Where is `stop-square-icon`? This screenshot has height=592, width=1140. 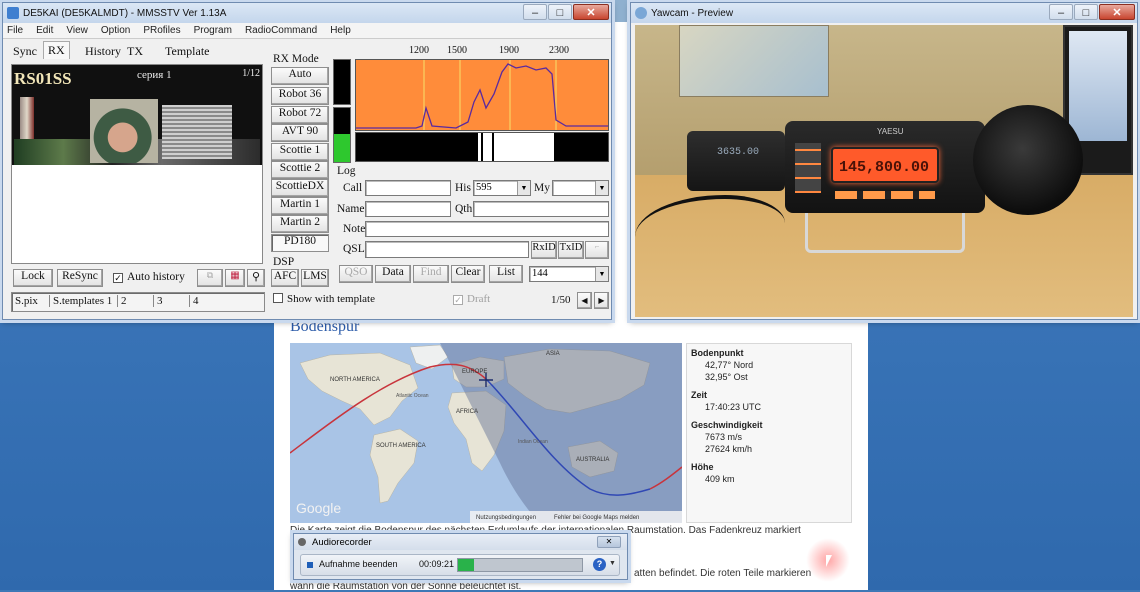 stop-square-icon is located at coordinates (310, 565).